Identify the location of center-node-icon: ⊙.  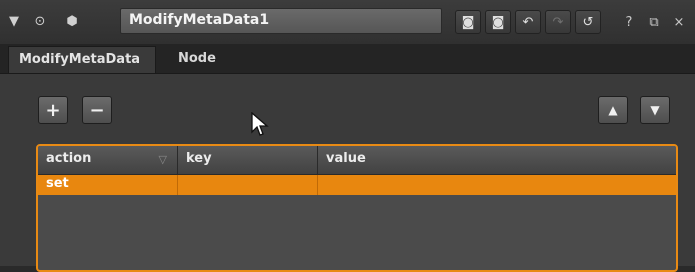
(40, 21).